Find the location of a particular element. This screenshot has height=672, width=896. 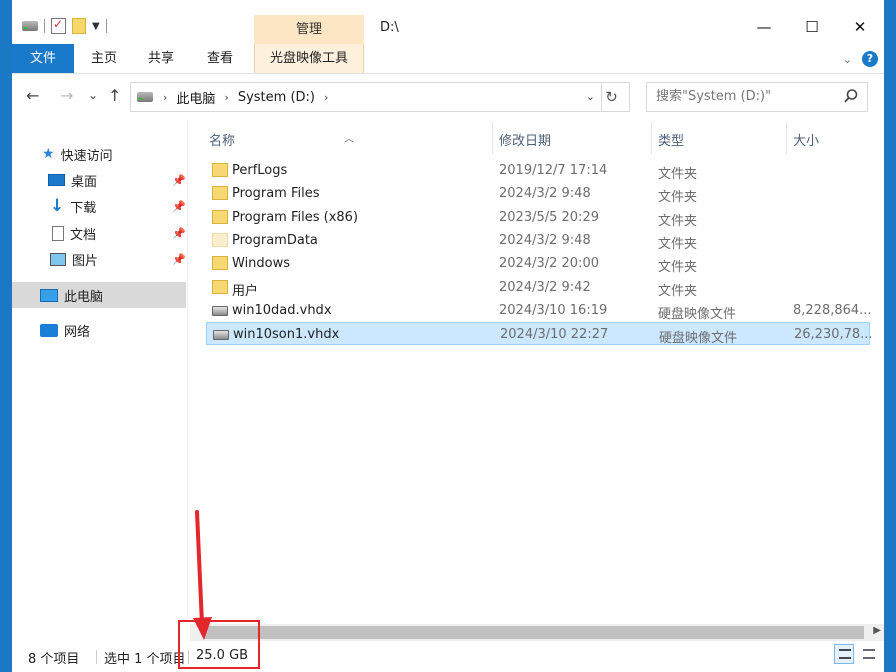

file-name: win10dad.vhdx is located at coordinates (282, 310).